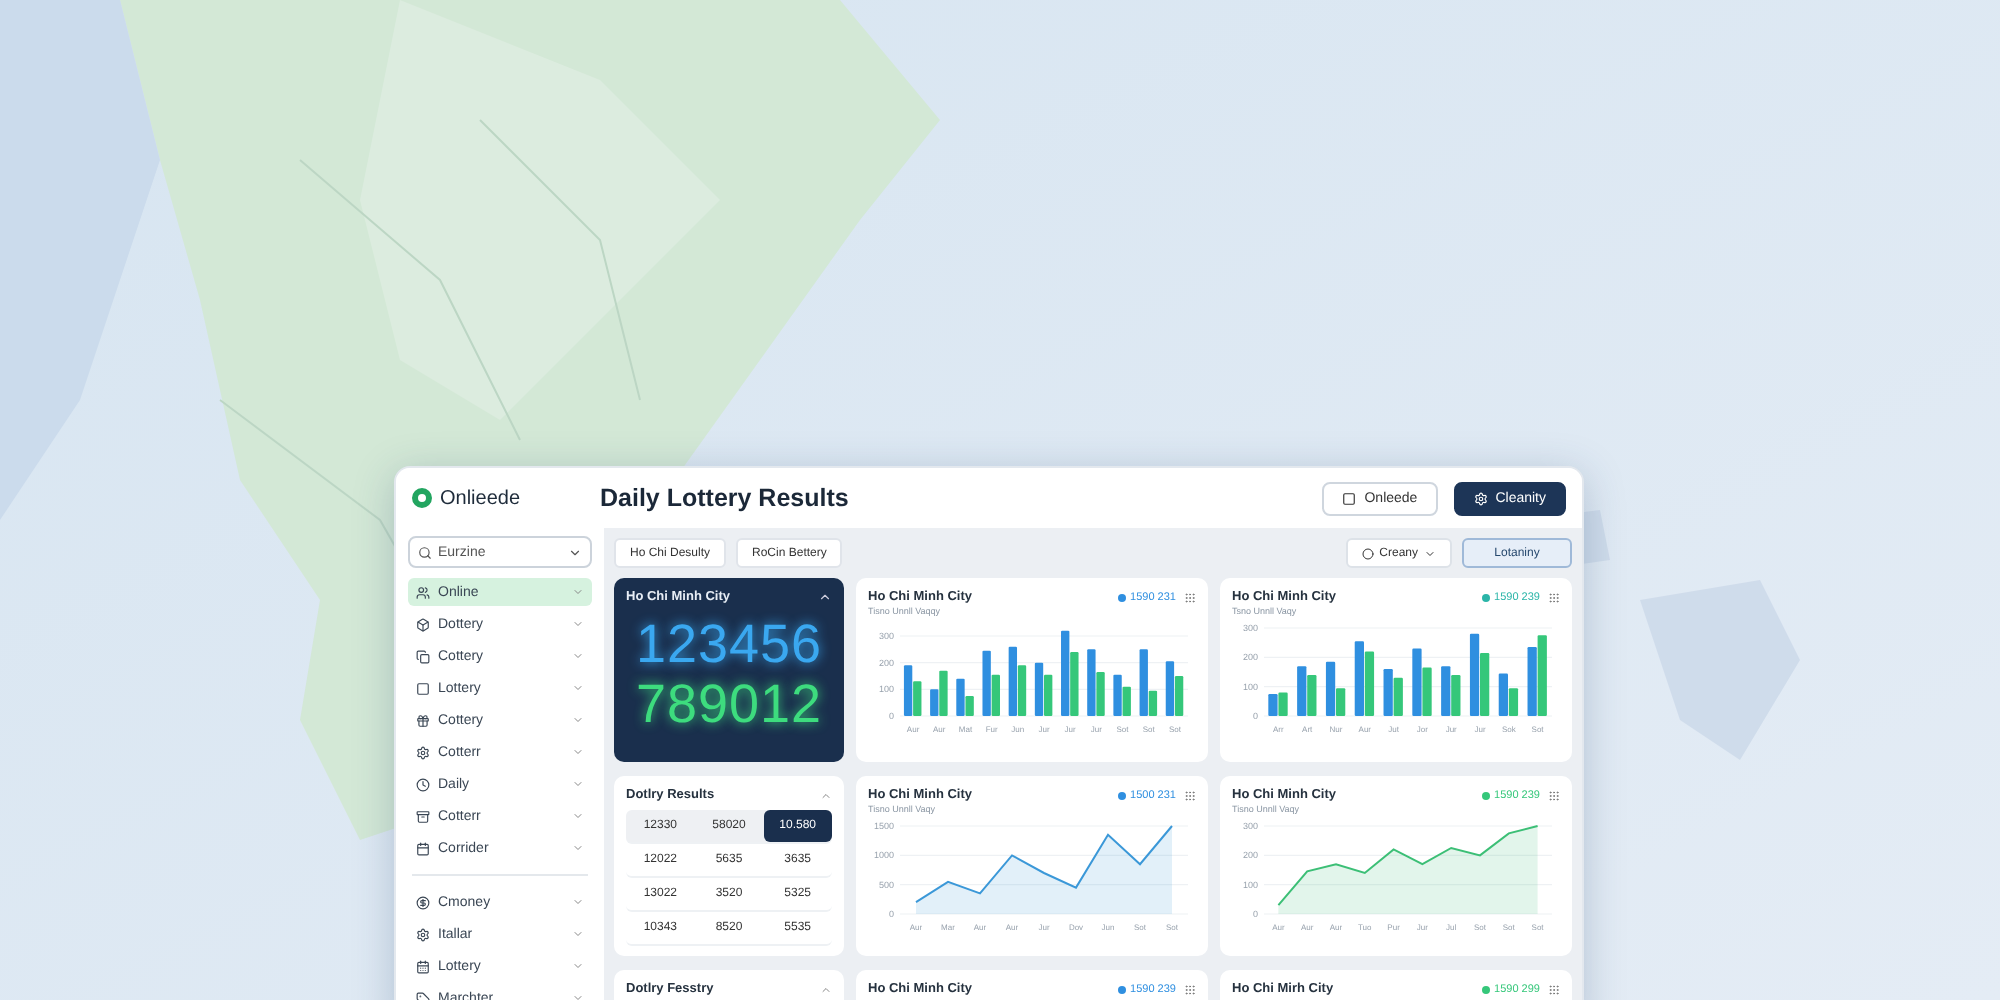  I want to click on search-icon, so click(425, 552).